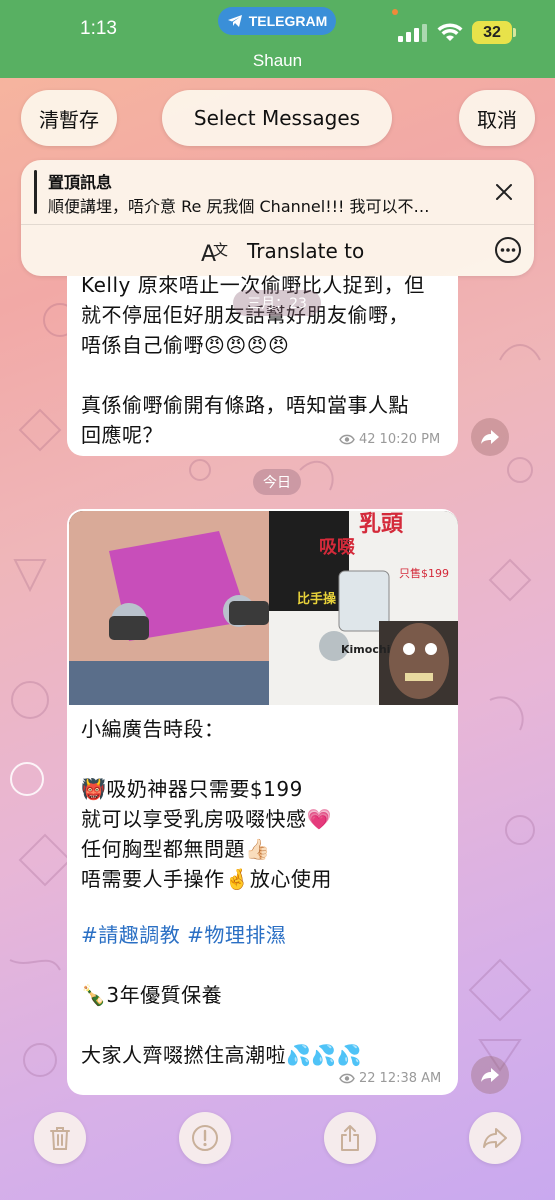 This screenshot has width=555, height=1200. Describe the element at coordinates (205, 1138) in the screenshot. I see `exclamation-circle-icon` at that location.